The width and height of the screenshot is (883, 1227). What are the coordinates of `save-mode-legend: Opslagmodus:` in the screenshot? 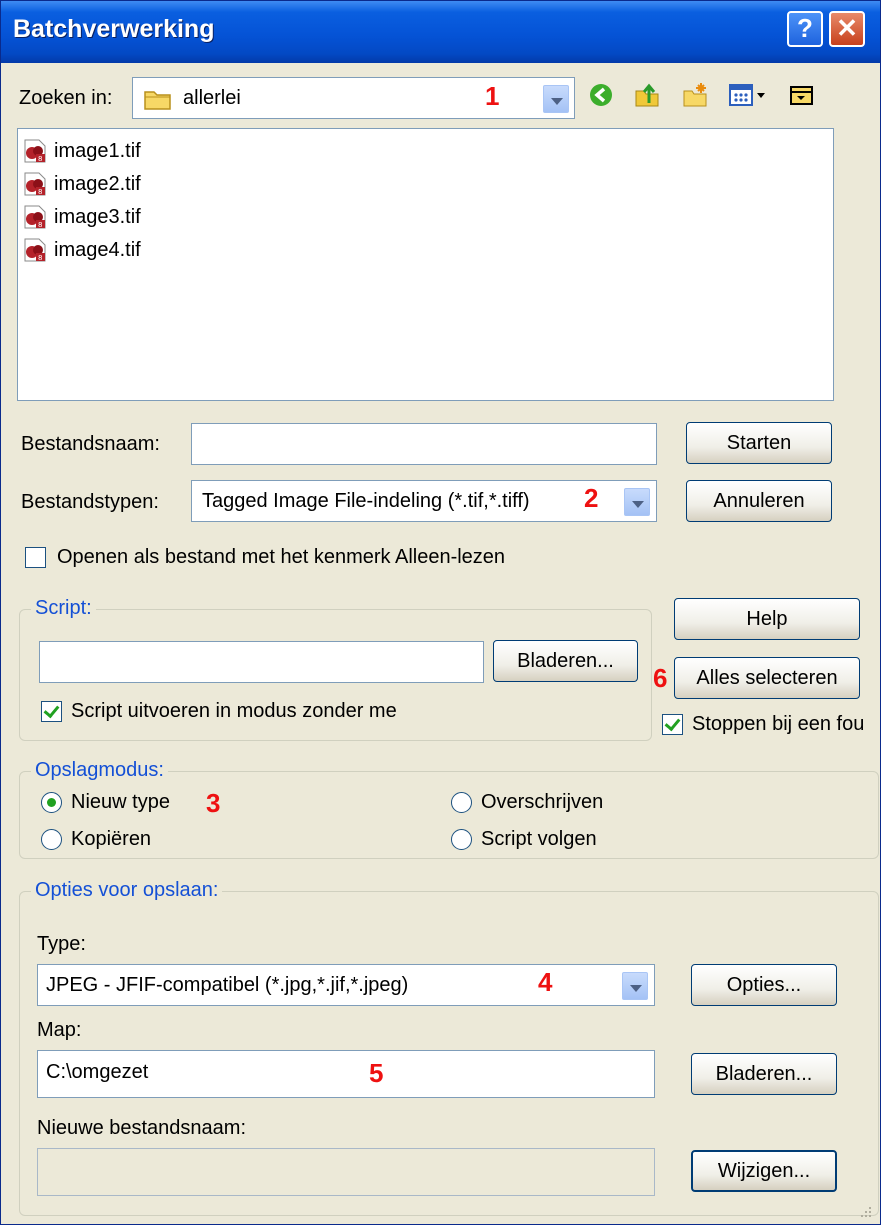 It's located at (99, 770).